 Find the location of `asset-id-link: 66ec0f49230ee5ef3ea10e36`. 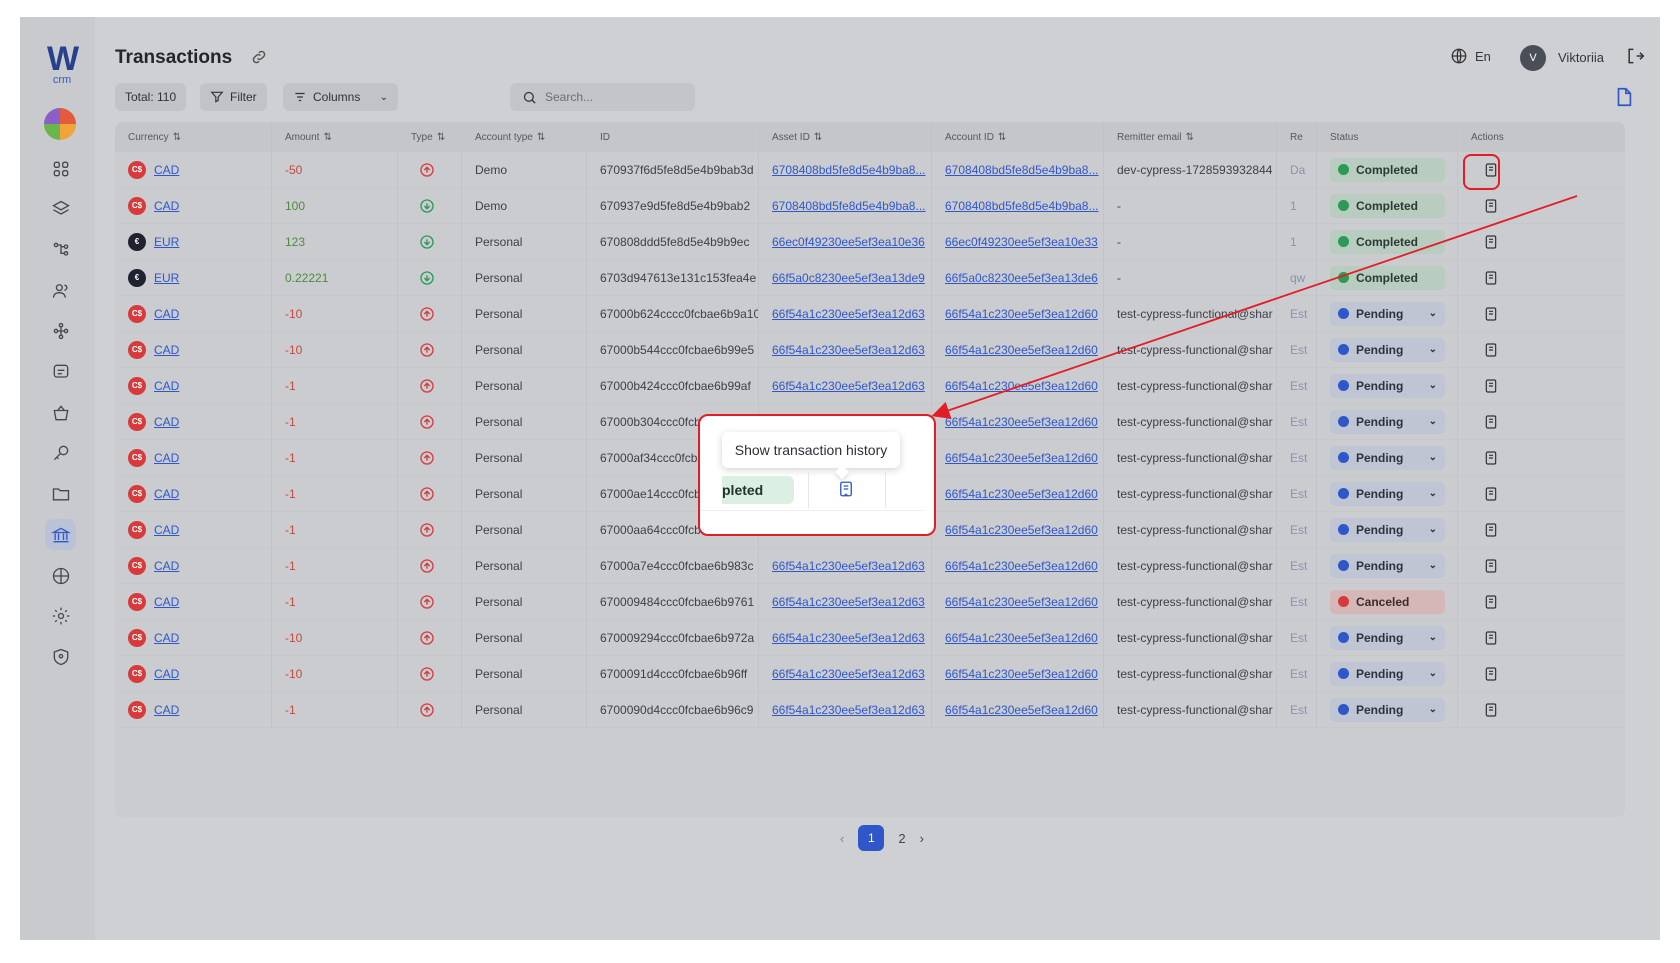

asset-id-link: 66ec0f49230ee5ef3ea10e36 is located at coordinates (848, 242).